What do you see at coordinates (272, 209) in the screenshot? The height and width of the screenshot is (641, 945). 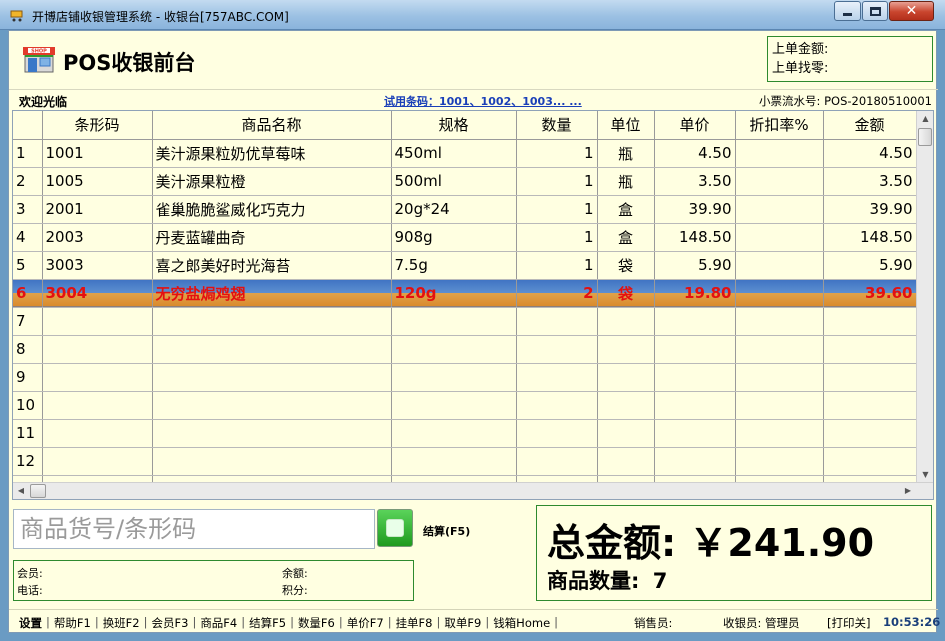 I see `cell-name: 雀巢脆脆鲨威化巧克力` at bounding box center [272, 209].